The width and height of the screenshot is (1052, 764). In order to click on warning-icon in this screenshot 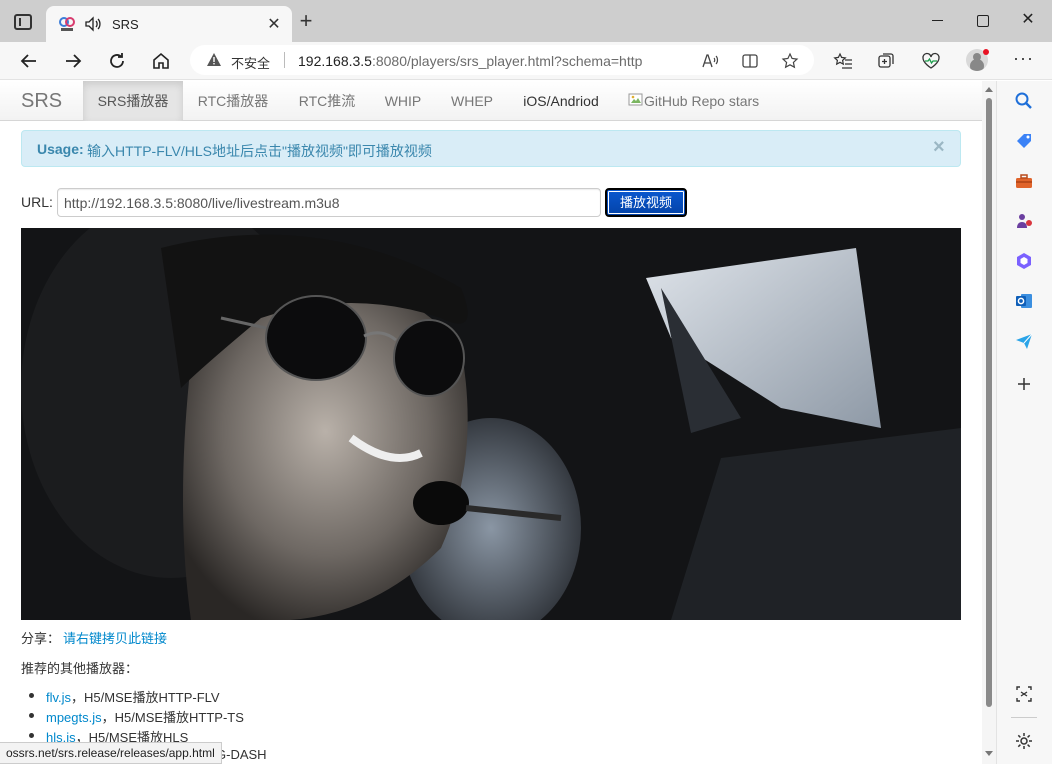, I will do `click(214, 60)`.